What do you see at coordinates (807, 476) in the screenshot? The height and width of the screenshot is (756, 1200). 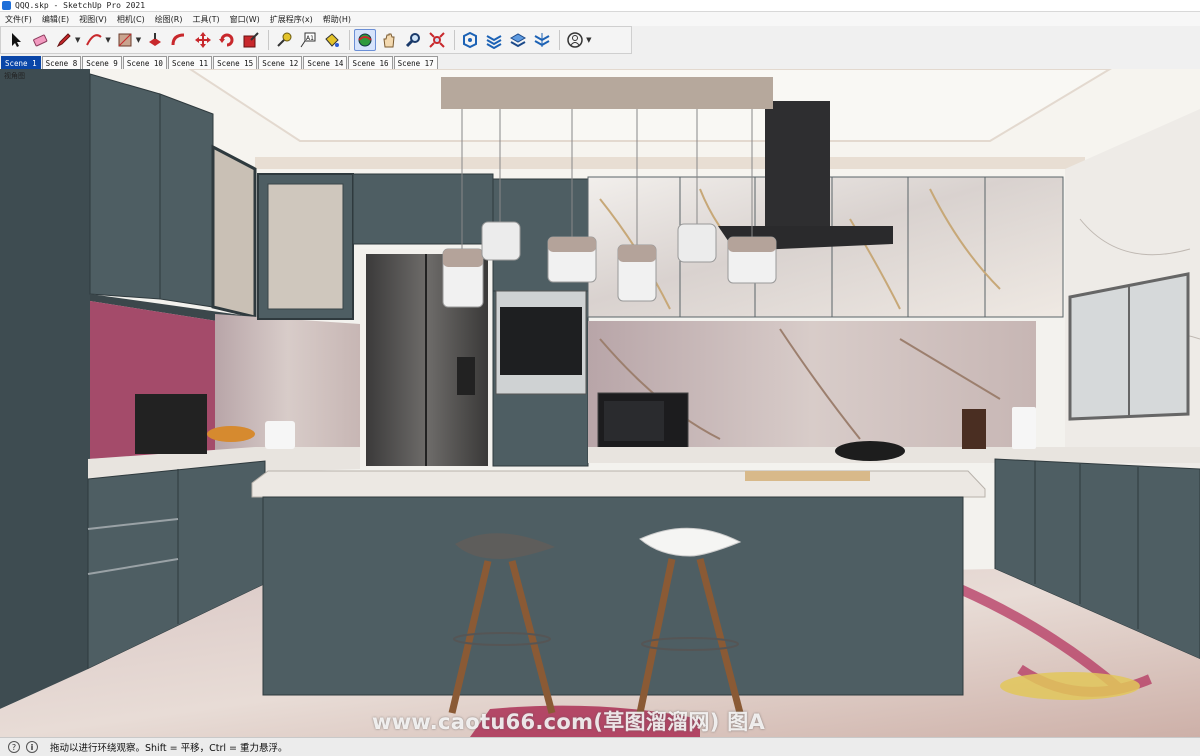 I see `cutting-board` at bounding box center [807, 476].